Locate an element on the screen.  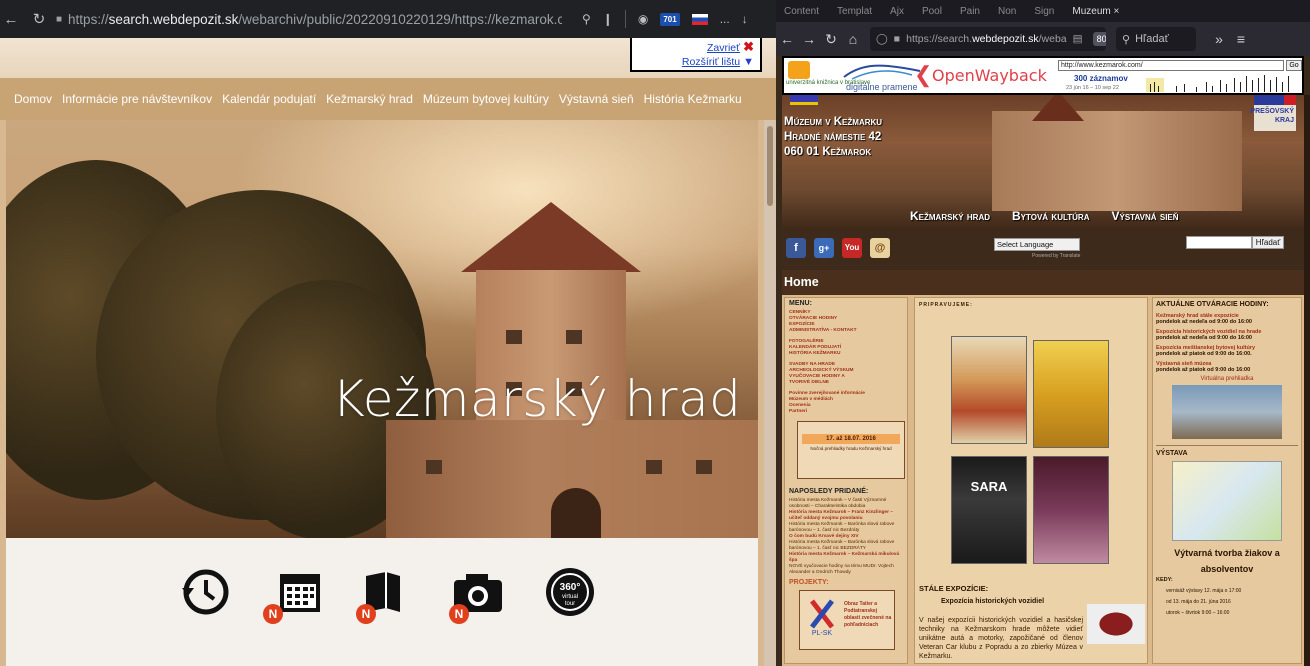
banner-link-exhibition: Výstavná sieň is located at coordinates (1144, 216).